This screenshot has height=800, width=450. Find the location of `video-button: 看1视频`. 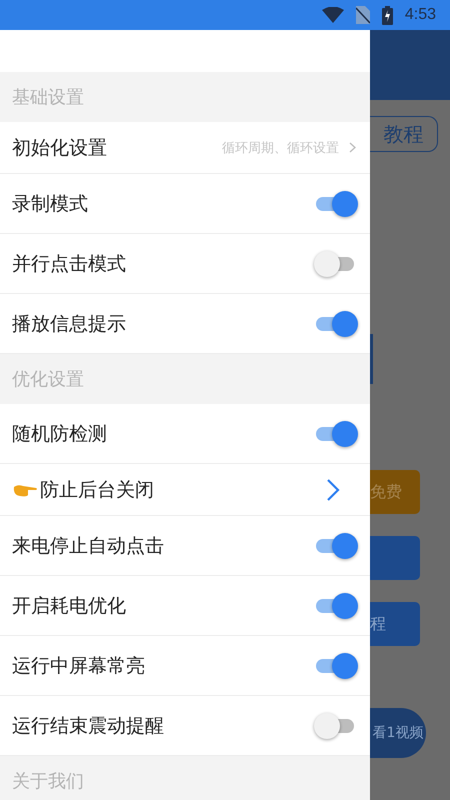

video-button: 看1视频 is located at coordinates (398, 733).